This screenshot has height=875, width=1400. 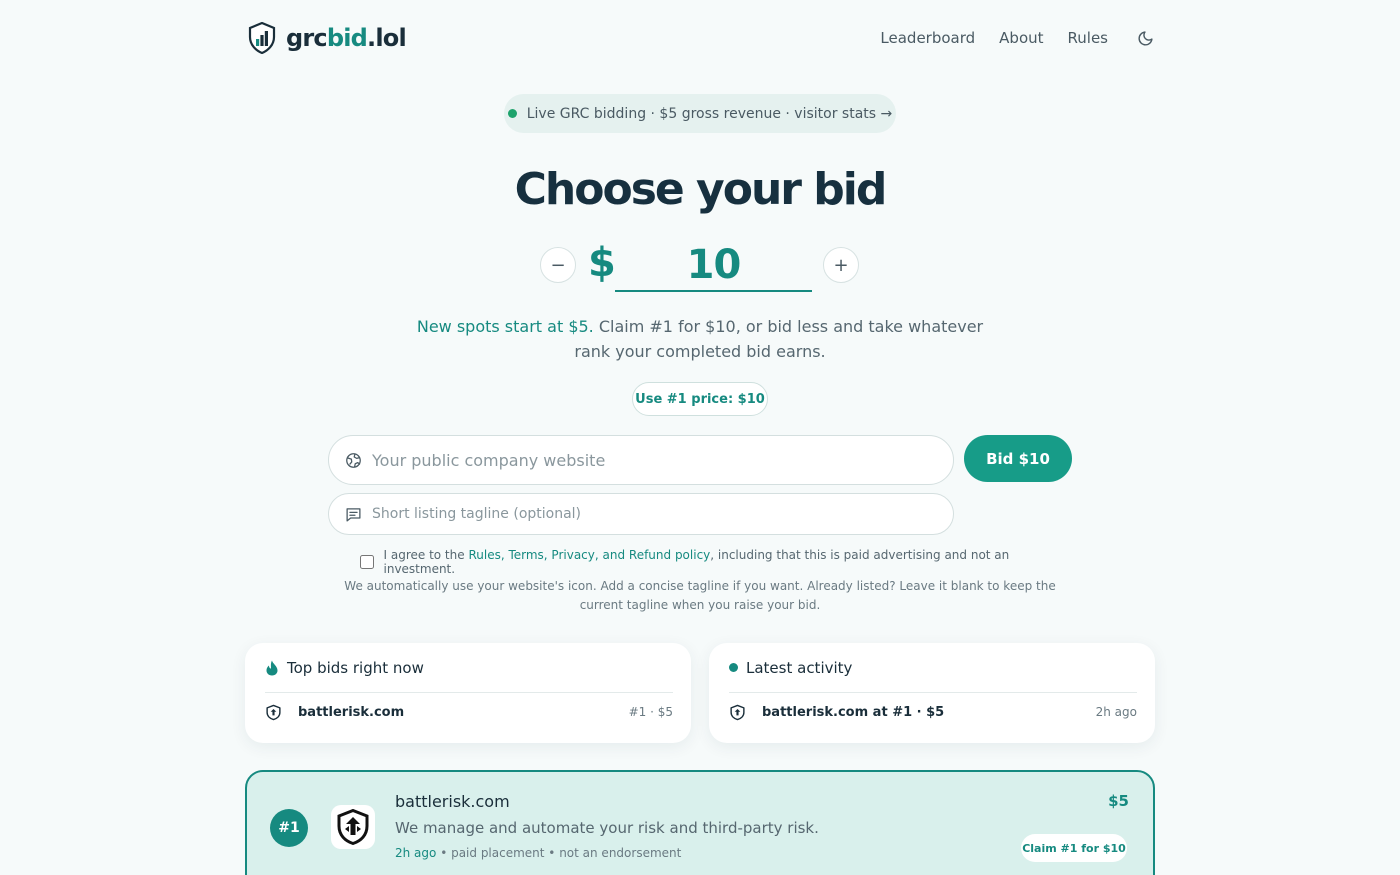 What do you see at coordinates (367, 562) in the screenshot?
I see `terms-checkbox` at bounding box center [367, 562].